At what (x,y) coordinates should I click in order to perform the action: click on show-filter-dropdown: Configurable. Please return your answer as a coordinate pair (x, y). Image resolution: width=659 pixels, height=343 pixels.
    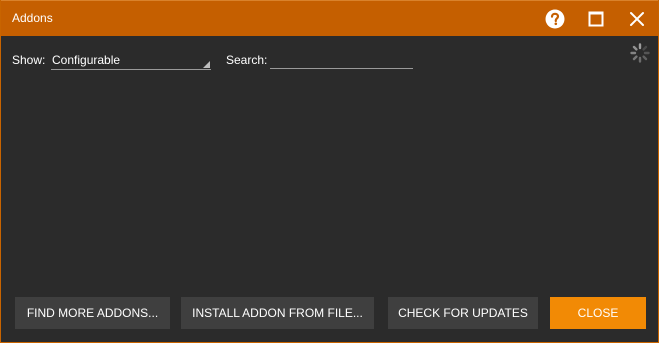
    Looking at the image, I should click on (131, 60).